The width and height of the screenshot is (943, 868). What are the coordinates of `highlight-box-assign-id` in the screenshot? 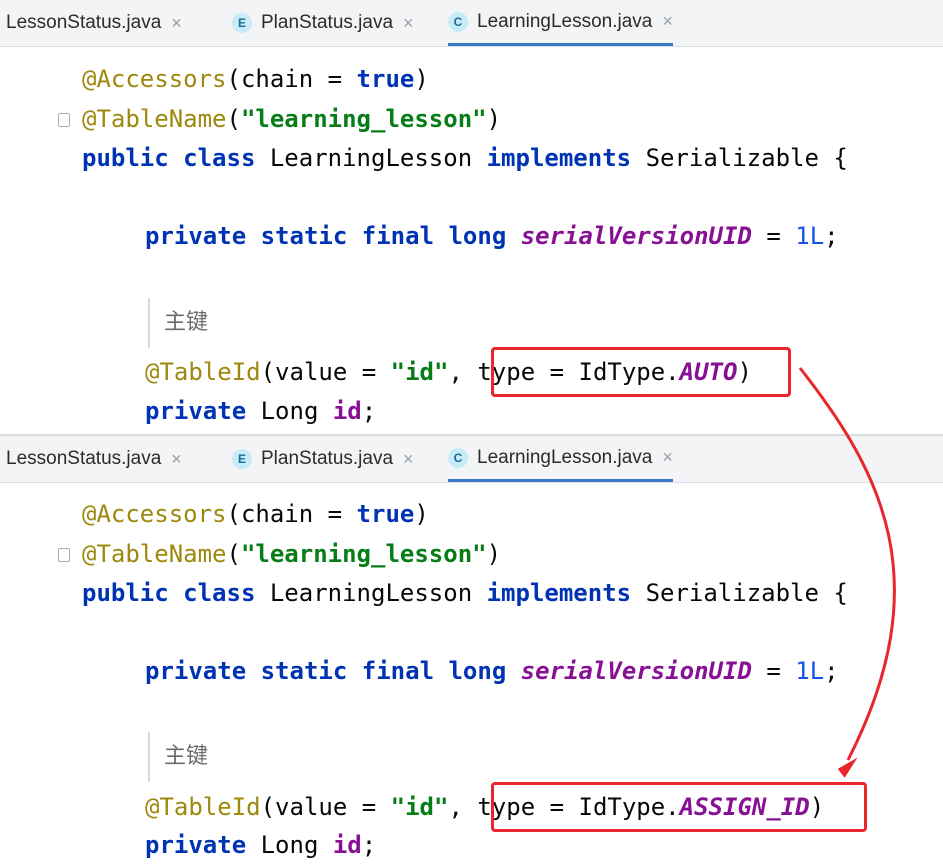 It's located at (679, 807).